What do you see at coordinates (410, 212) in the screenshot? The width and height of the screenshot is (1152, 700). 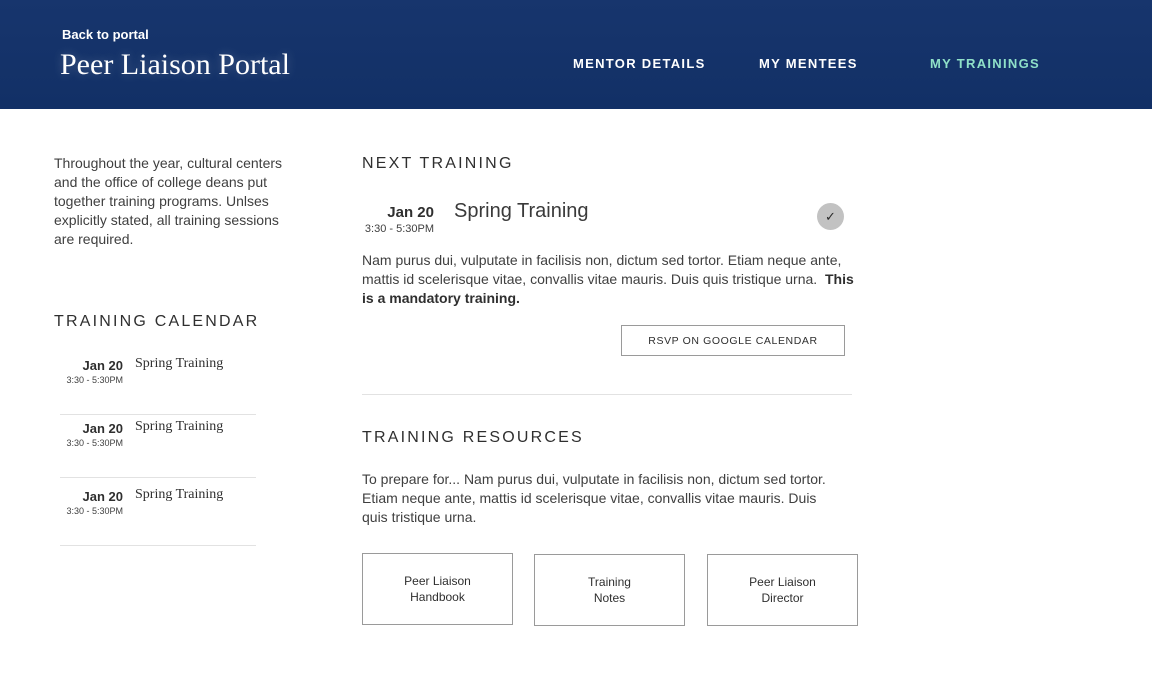 I see `next-training-date: Jan 20` at bounding box center [410, 212].